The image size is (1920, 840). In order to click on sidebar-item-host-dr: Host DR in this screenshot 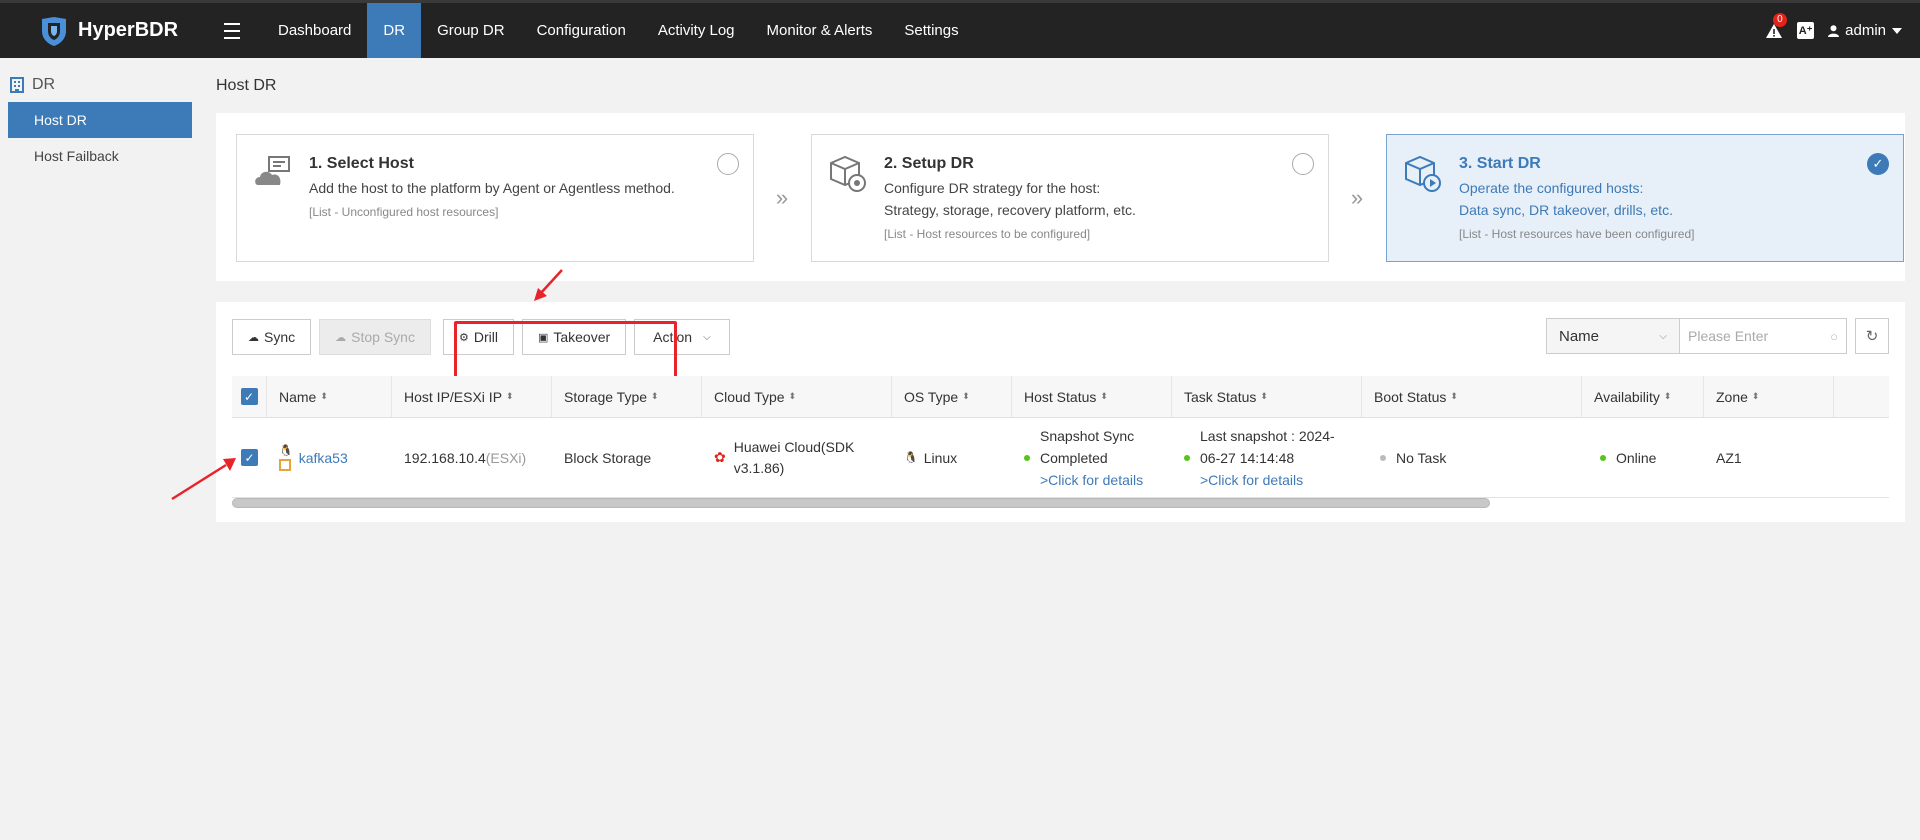, I will do `click(100, 120)`.